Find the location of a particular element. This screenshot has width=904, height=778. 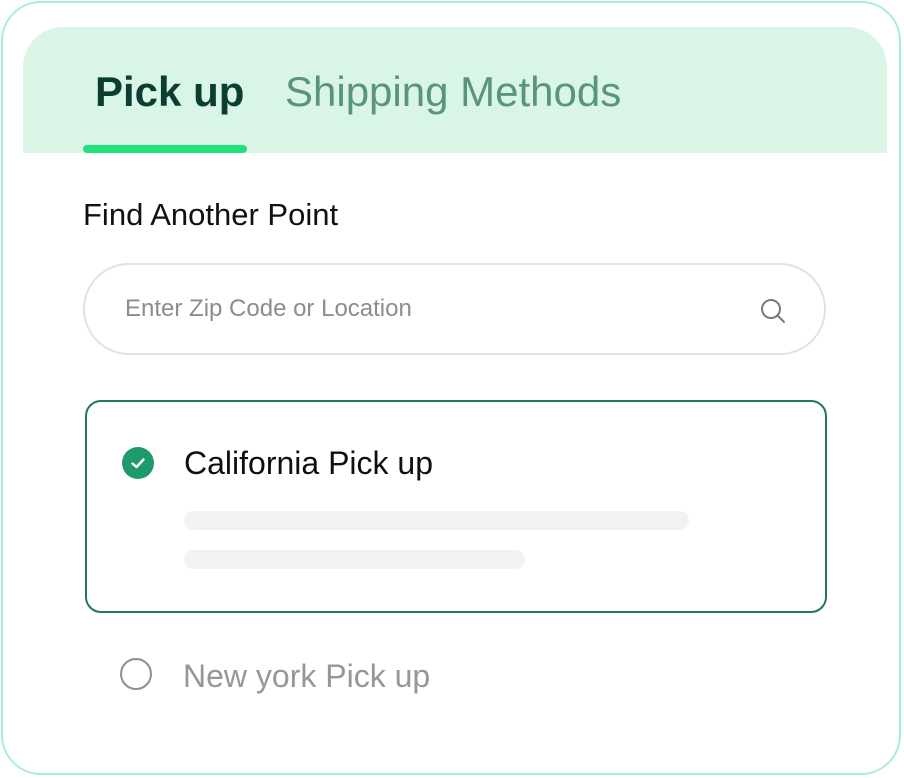

tab-shipping-methods: Shipping Methods is located at coordinates (453, 92).